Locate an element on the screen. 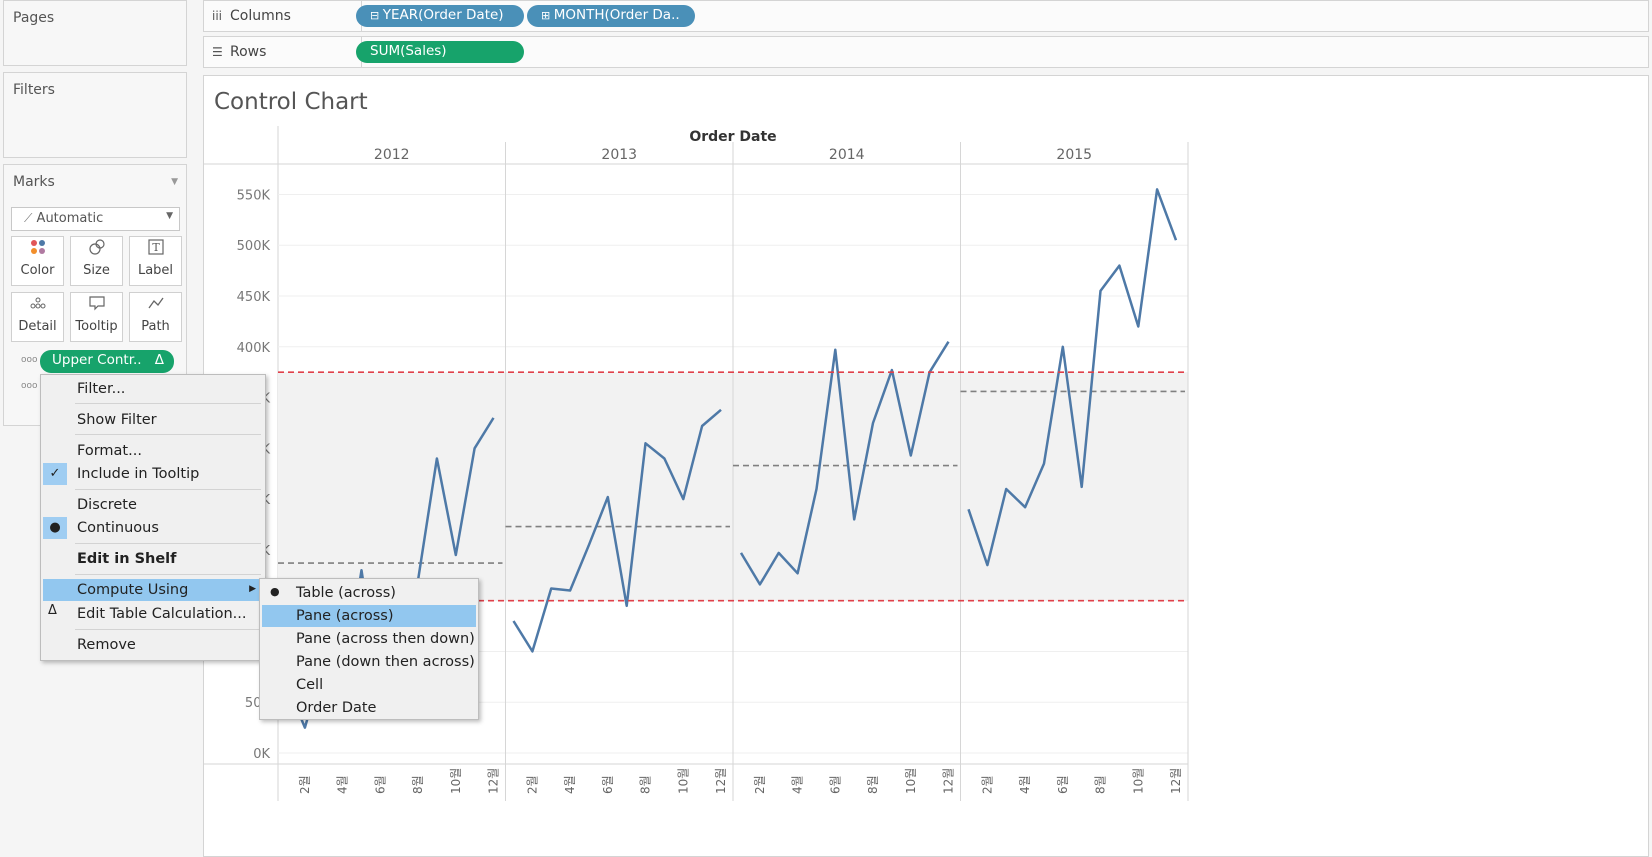 Image resolution: width=1652 pixels, height=857 pixels. year-order-date-pill: ⊟ YEAR(Order Date) is located at coordinates (440, 16).